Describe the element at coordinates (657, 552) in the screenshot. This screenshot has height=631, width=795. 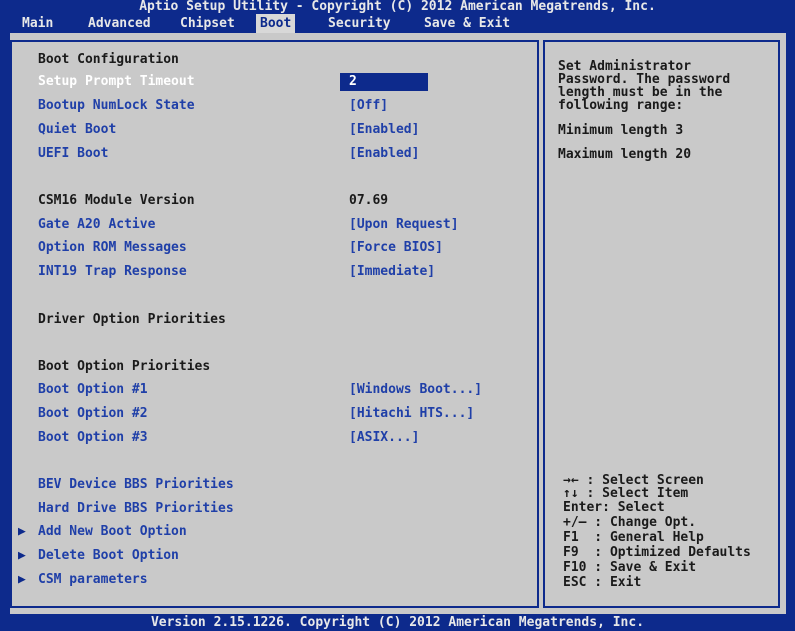
I see `key-hint-optimized-defaults: F9 : Optimized Defaults` at that location.